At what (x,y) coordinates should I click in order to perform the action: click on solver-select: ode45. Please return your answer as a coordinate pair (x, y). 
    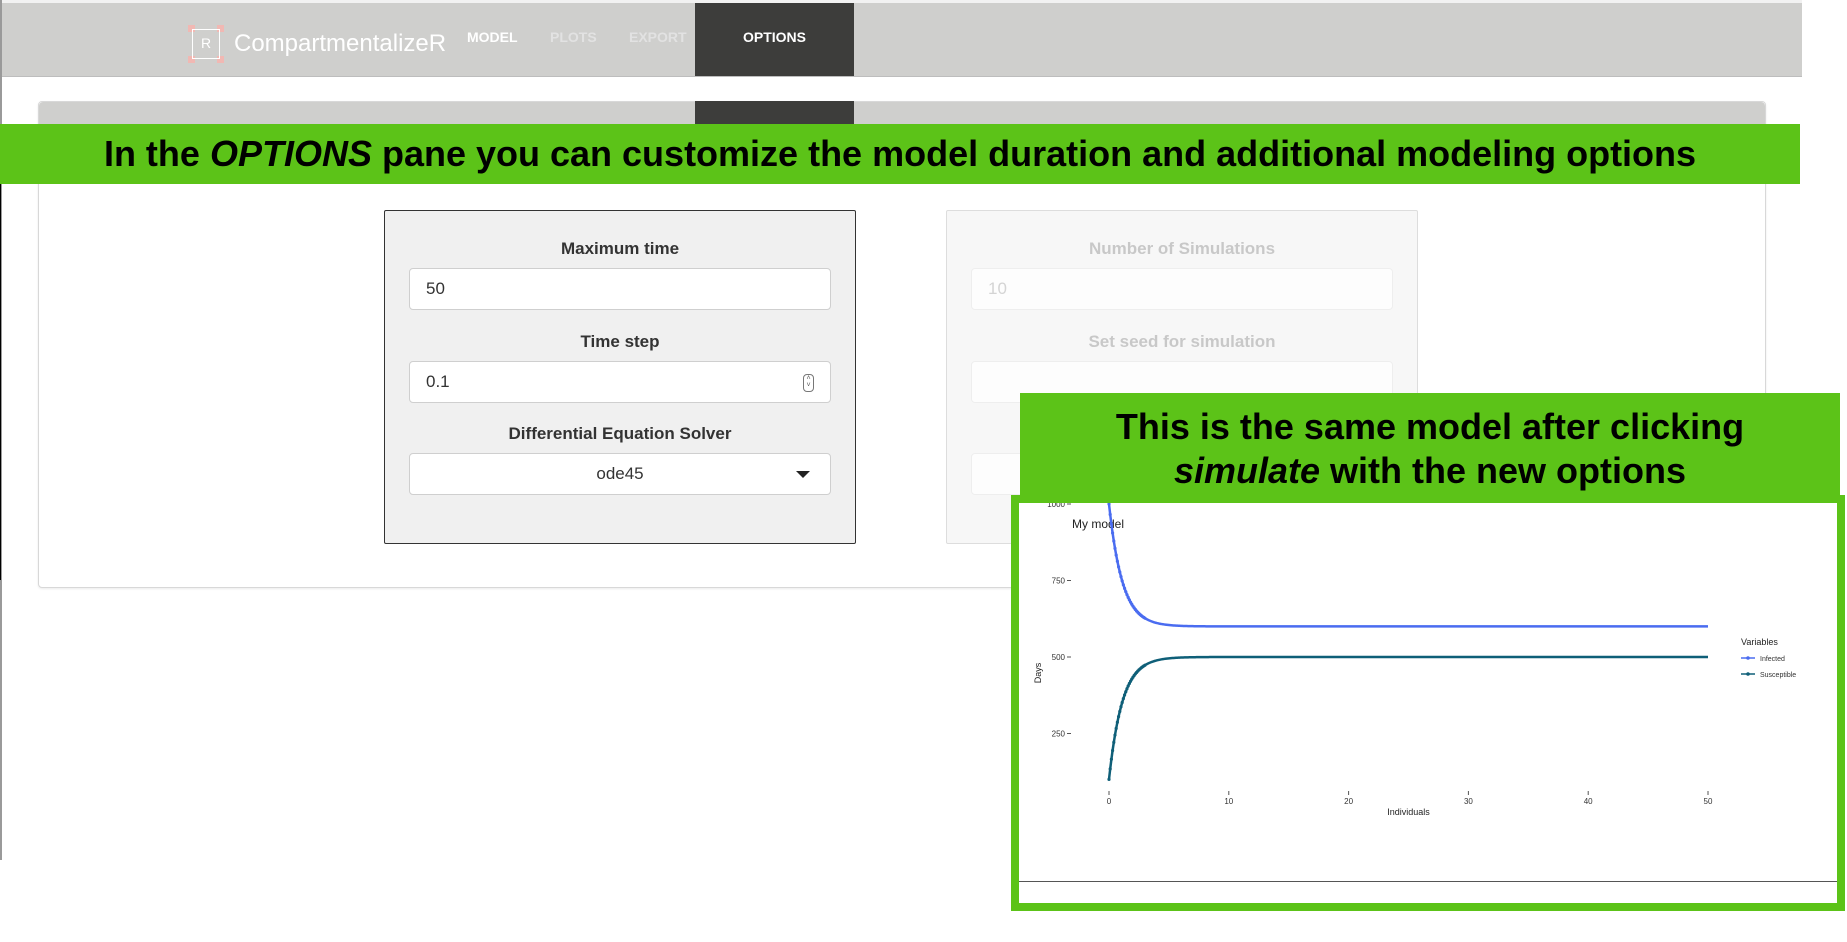
    Looking at the image, I should click on (620, 474).